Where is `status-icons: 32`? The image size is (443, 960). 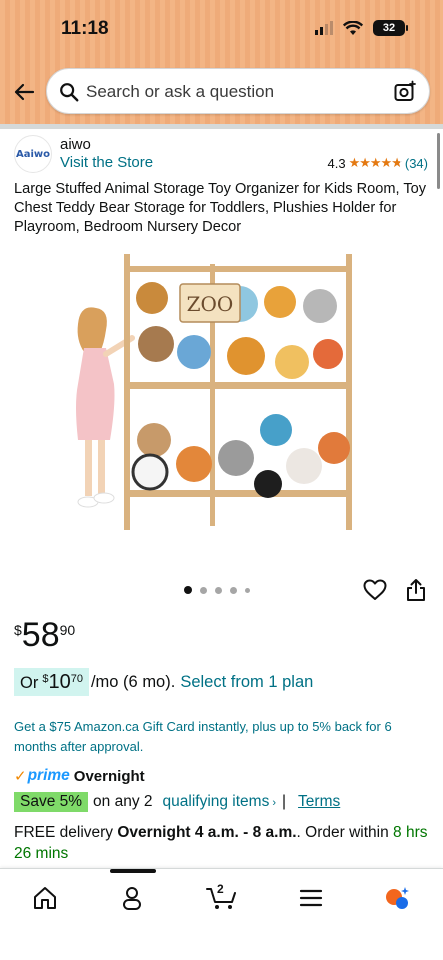 status-icons: 32 is located at coordinates (361, 28).